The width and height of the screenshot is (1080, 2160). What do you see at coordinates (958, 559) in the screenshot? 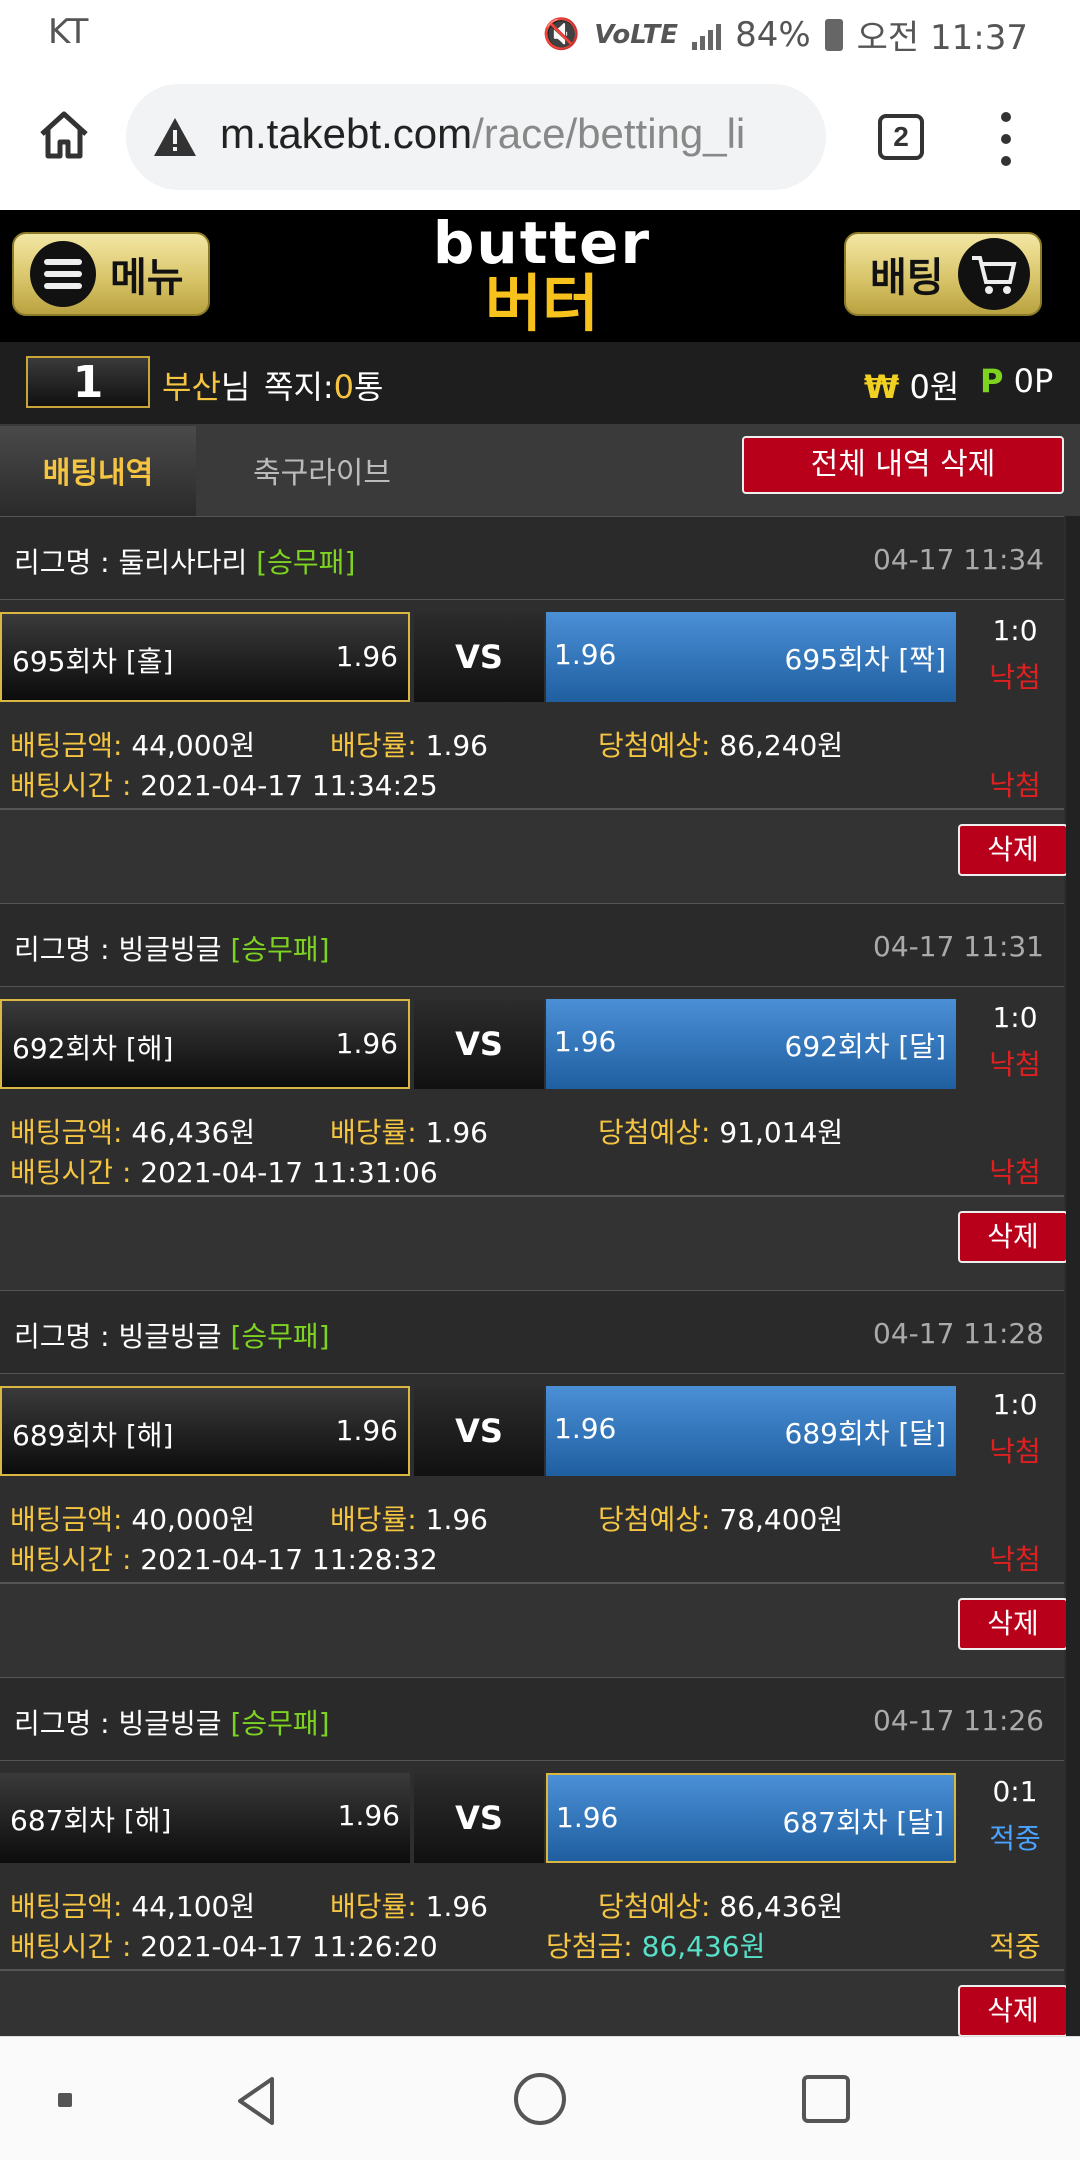
I see `bet-datetime: 04-17 11:34` at bounding box center [958, 559].